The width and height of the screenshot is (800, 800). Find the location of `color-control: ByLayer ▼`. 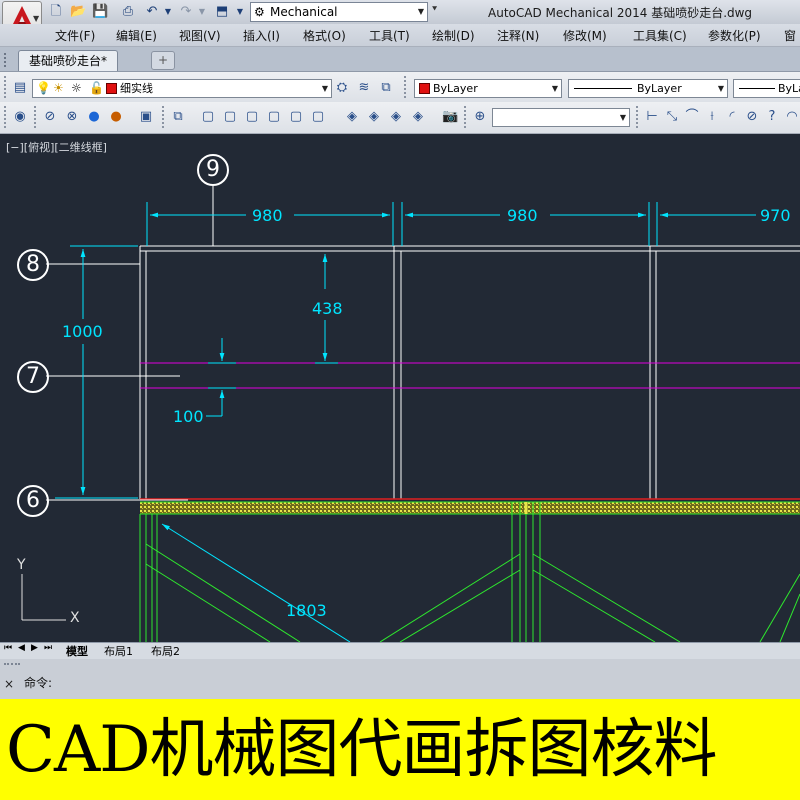

color-control: ByLayer ▼ is located at coordinates (488, 88).